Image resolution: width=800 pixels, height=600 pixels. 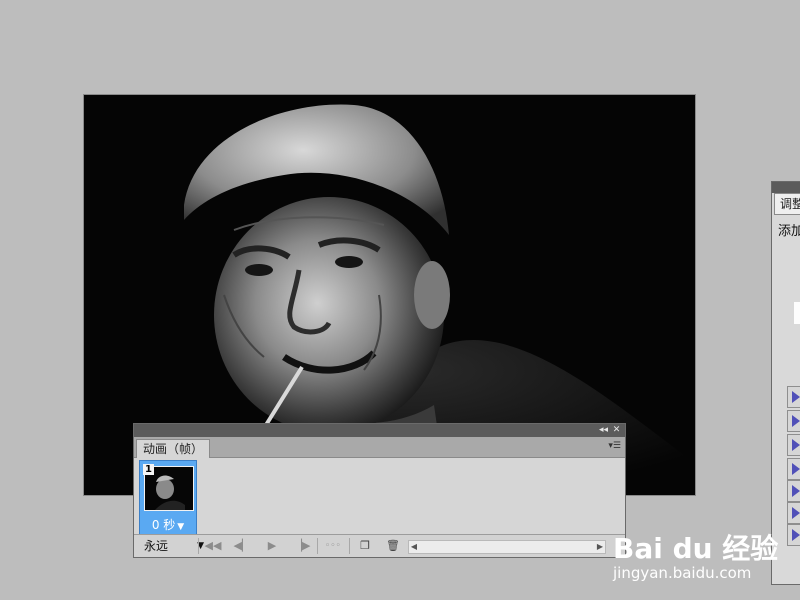 I want to click on baidu-watermark: Bai du 经验 jingyan.baidu.com, so click(x=703, y=554).